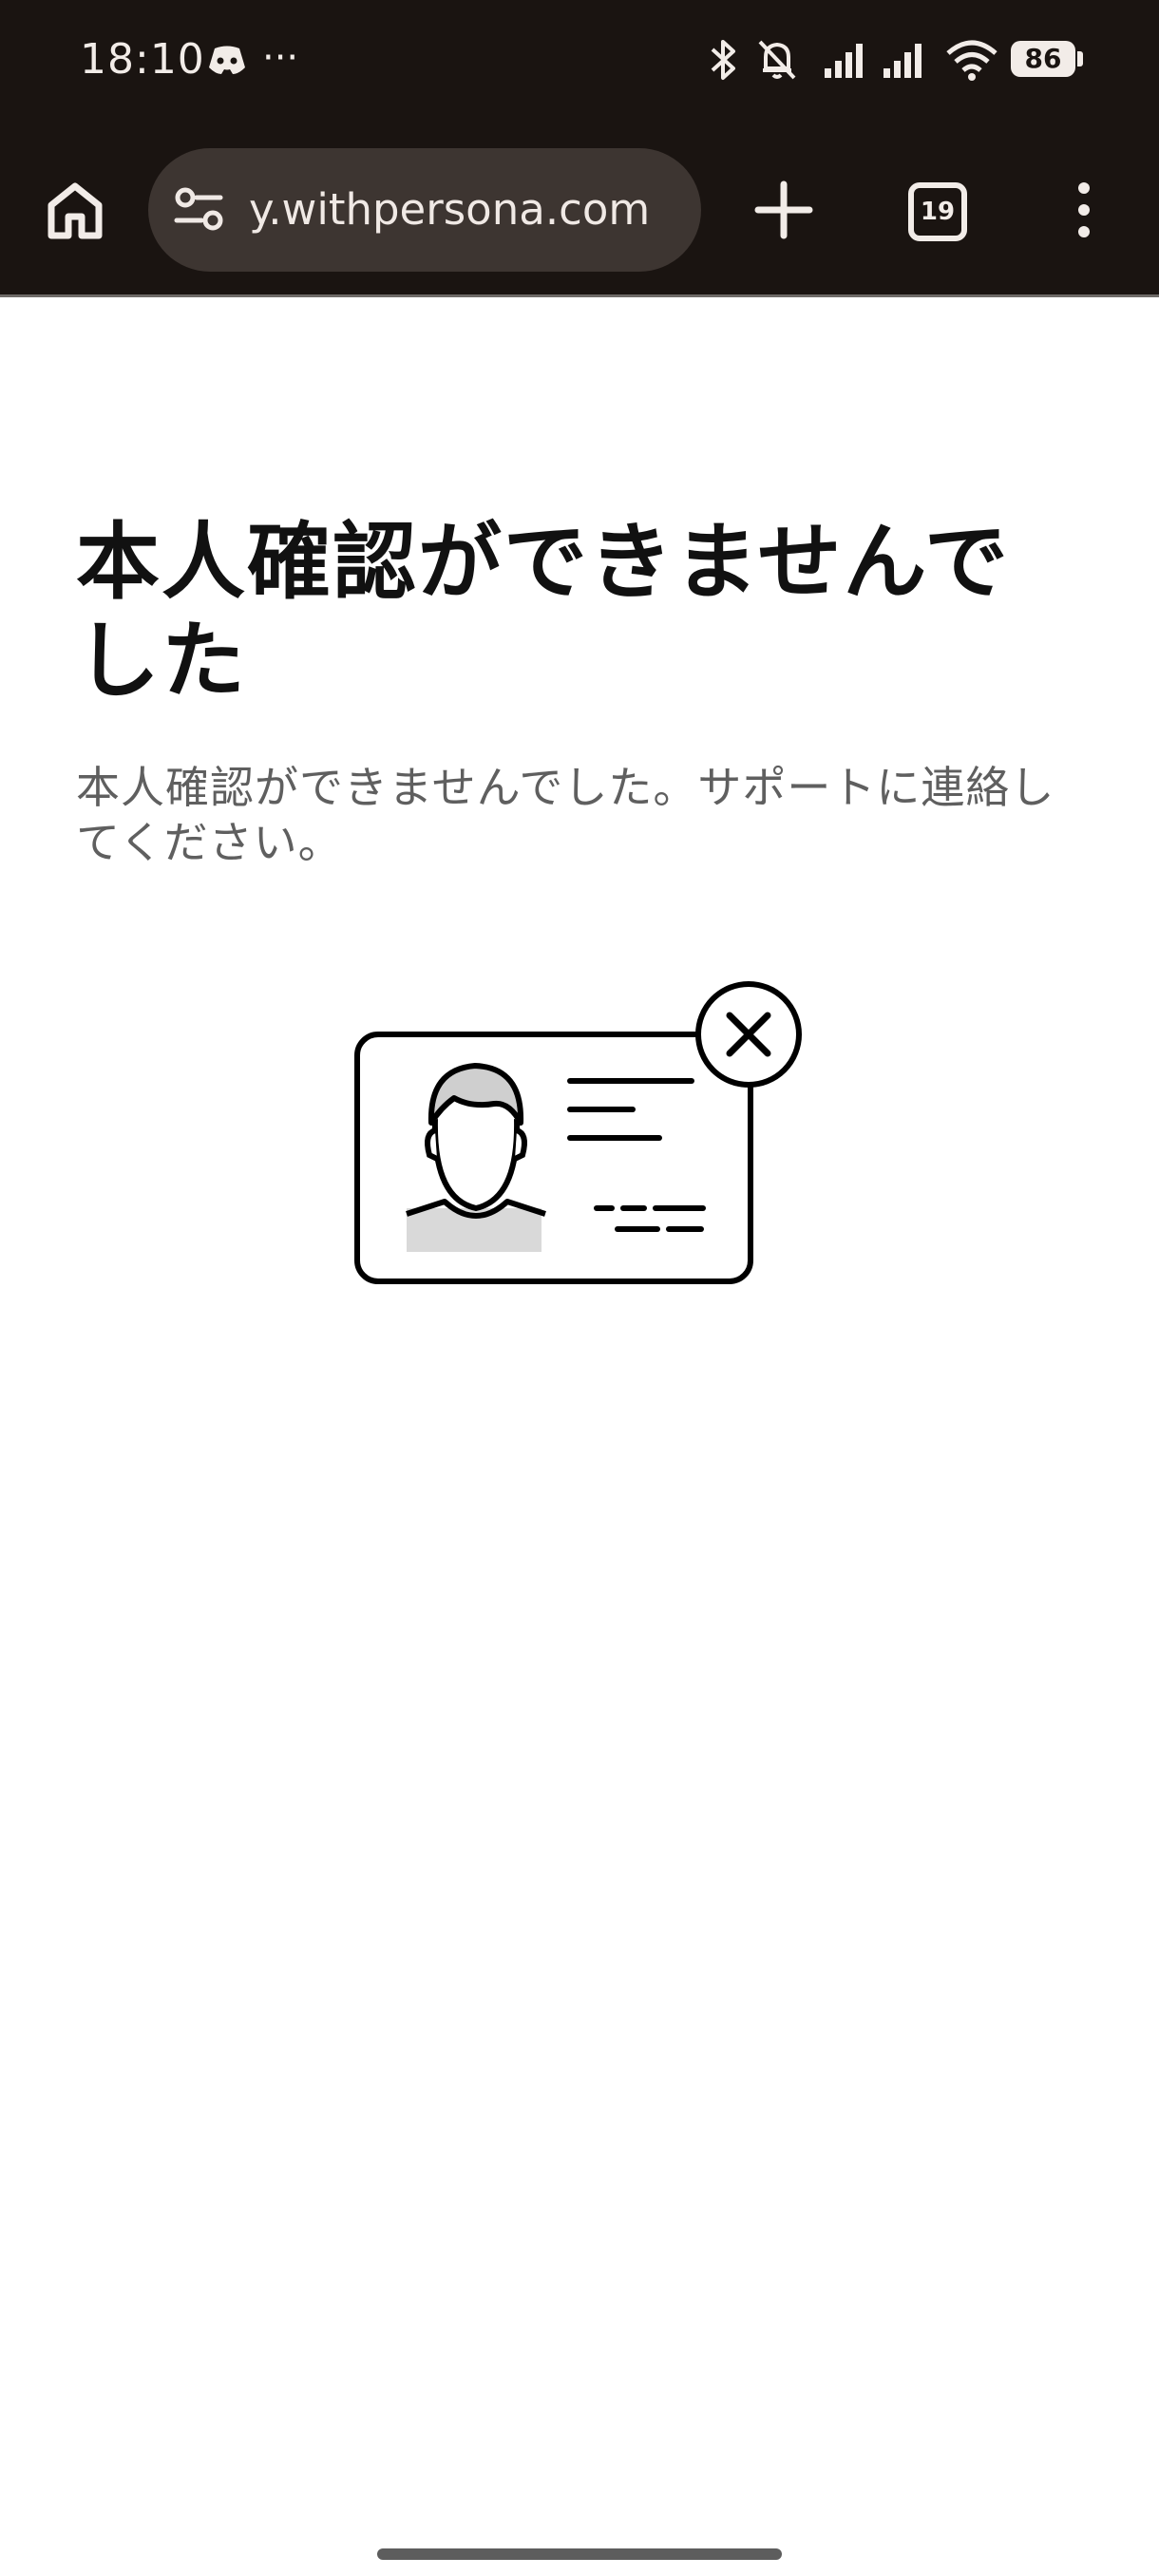 Image resolution: width=1159 pixels, height=2576 pixels. What do you see at coordinates (543, 611) in the screenshot?
I see `page-title: 本人確認ができませんでした` at bounding box center [543, 611].